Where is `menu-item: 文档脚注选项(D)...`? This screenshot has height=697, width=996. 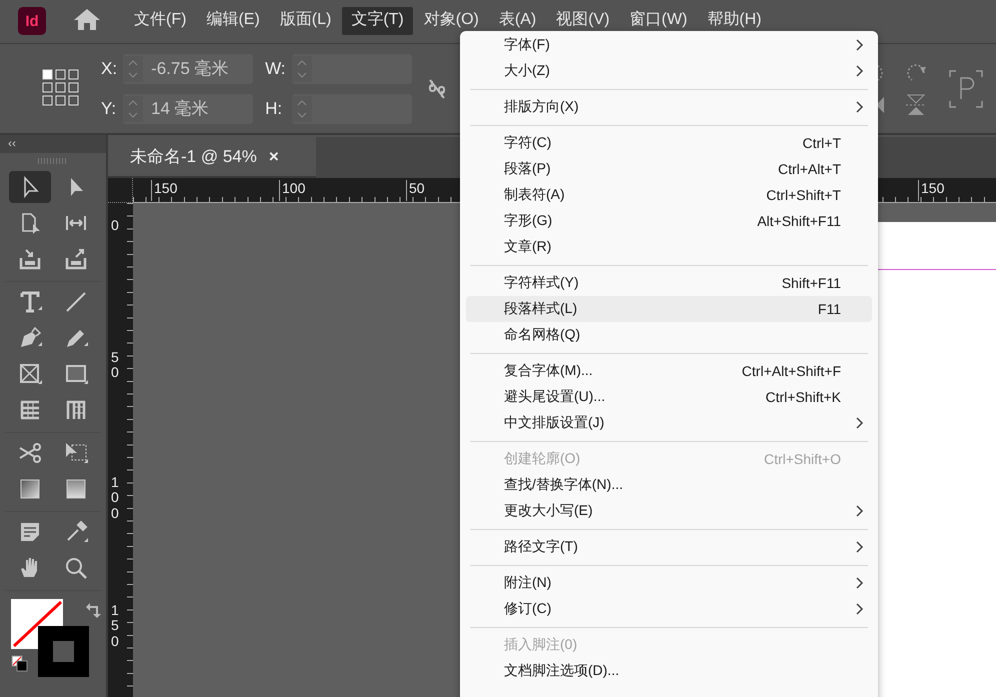 menu-item: 文档脚注选项(D)... is located at coordinates (669, 671).